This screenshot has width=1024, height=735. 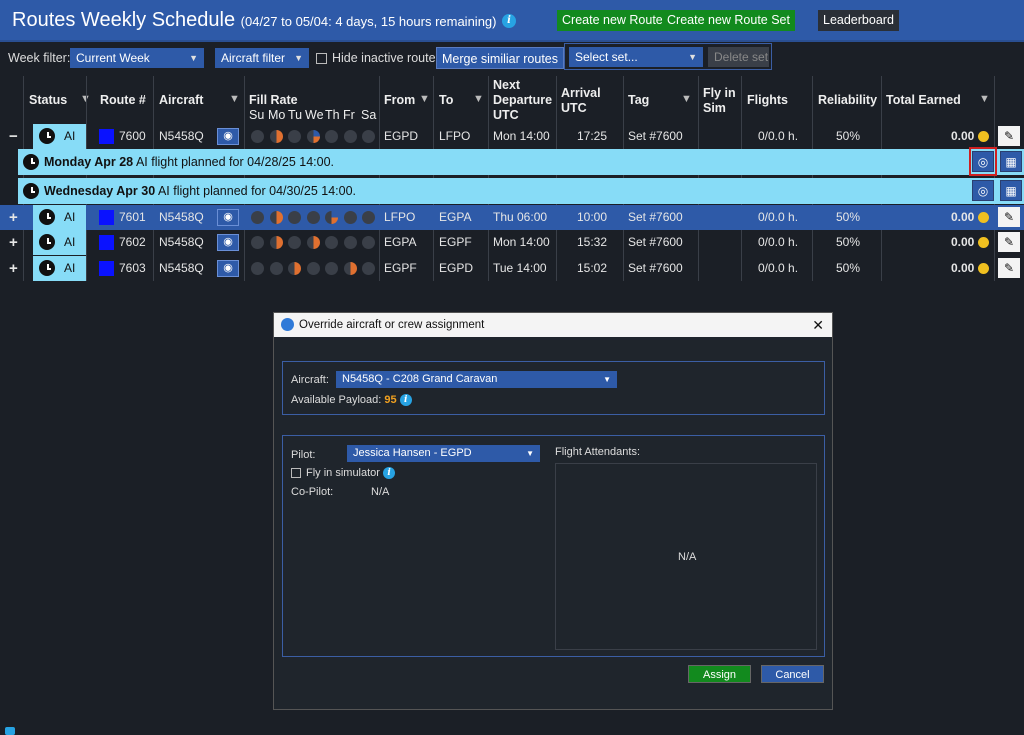 What do you see at coordinates (455, 242) in the screenshot?
I see `to-airport: EGPF` at bounding box center [455, 242].